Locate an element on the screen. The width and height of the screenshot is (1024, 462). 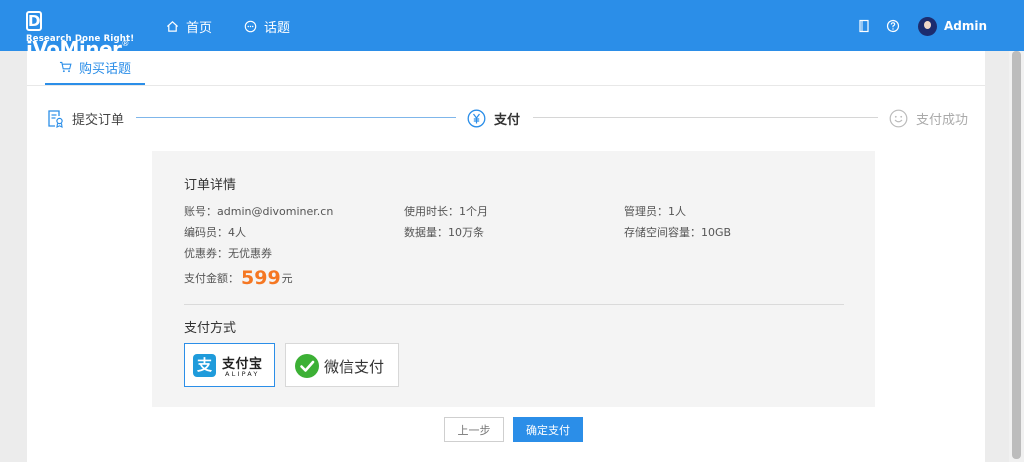
tab-buy-topic: 购买话题 is located at coordinates (95, 68).